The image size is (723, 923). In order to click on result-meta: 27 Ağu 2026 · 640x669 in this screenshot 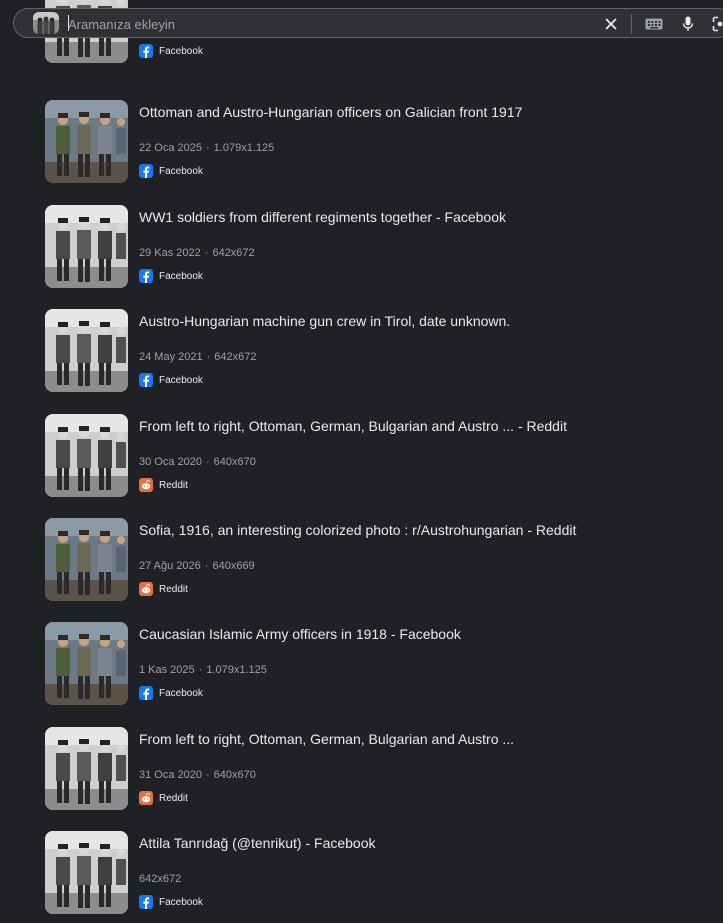, I will do `click(197, 566)`.